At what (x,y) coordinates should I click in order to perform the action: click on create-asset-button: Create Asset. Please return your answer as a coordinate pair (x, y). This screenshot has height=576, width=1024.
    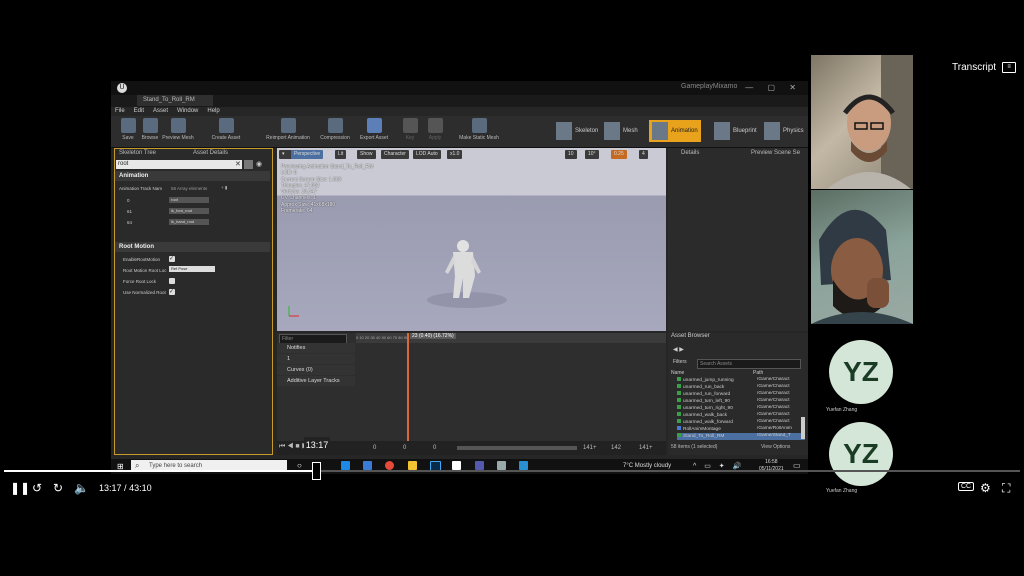
    Looking at the image, I should click on (226, 129).